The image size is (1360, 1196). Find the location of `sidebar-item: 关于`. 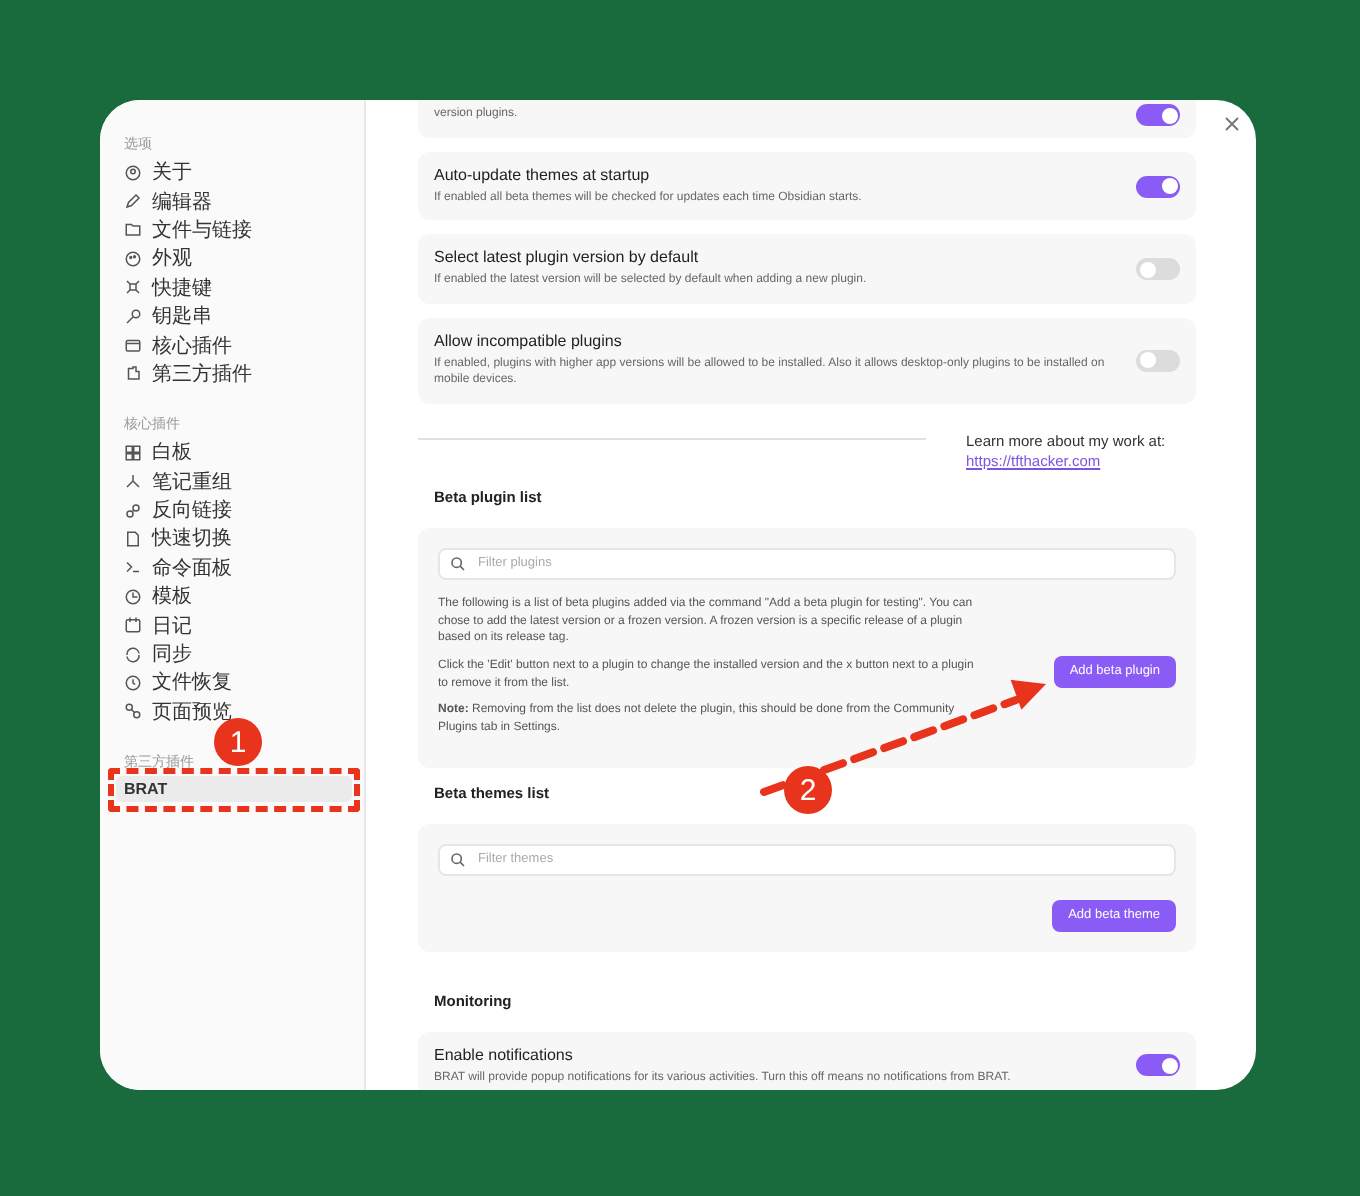

sidebar-item: 关于 is located at coordinates (234, 172).